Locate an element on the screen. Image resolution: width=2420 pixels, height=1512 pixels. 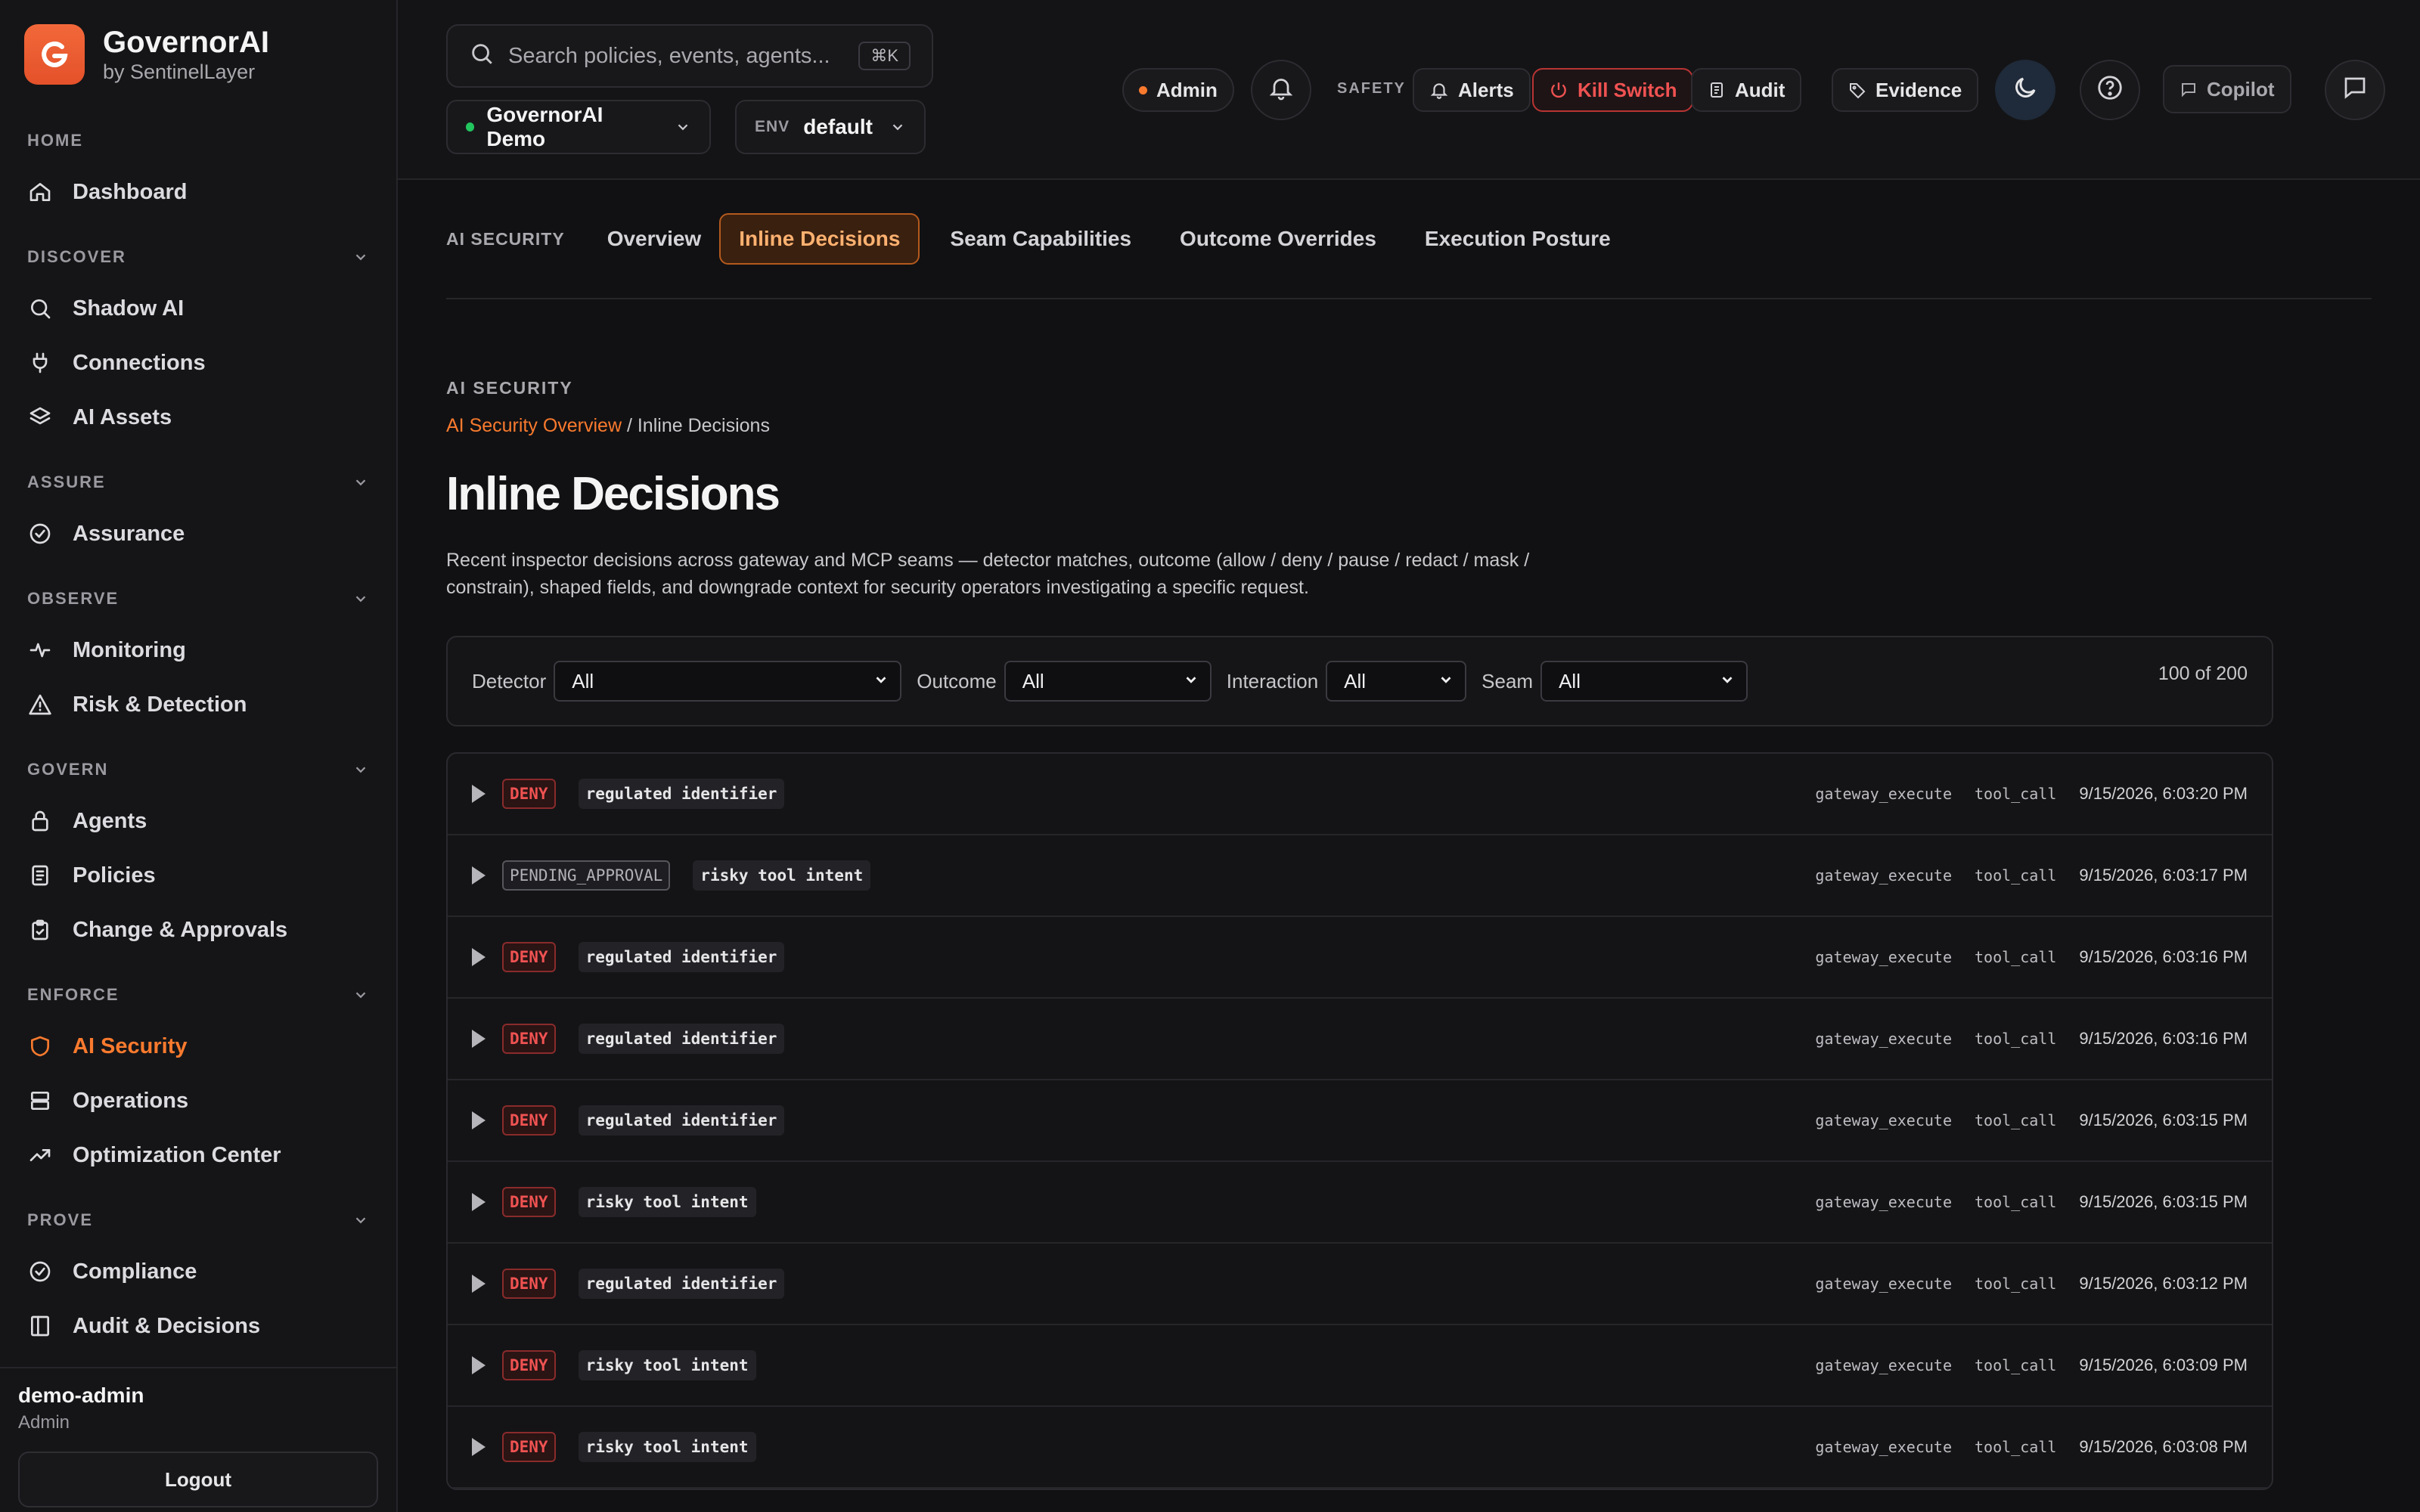
sidebar-item-monitoring: Monitoring is located at coordinates (198, 650).